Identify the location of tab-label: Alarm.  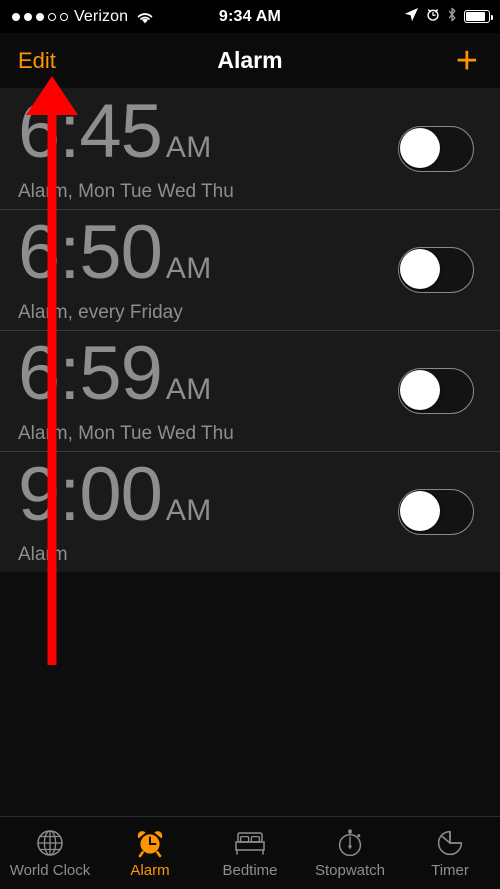
(150, 870).